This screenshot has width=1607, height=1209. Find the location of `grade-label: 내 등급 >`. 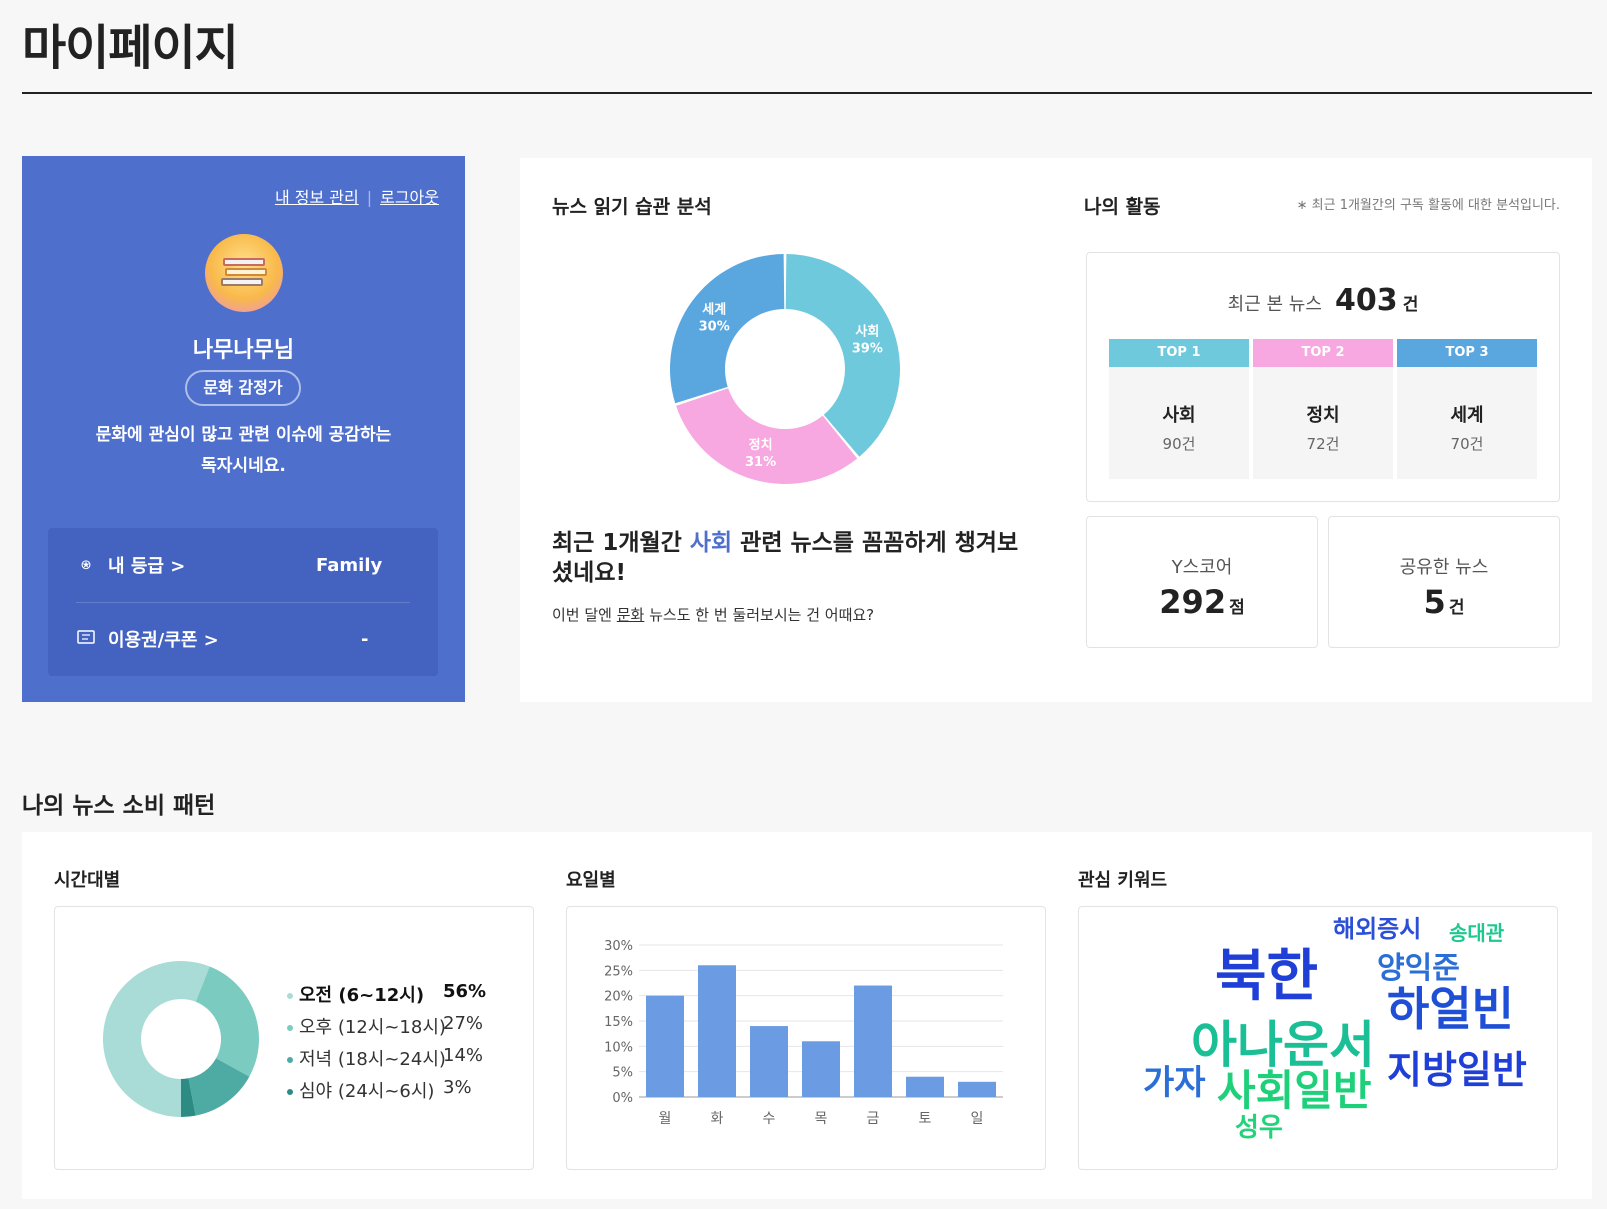

grade-label: 내 등급 > is located at coordinates (147, 566).